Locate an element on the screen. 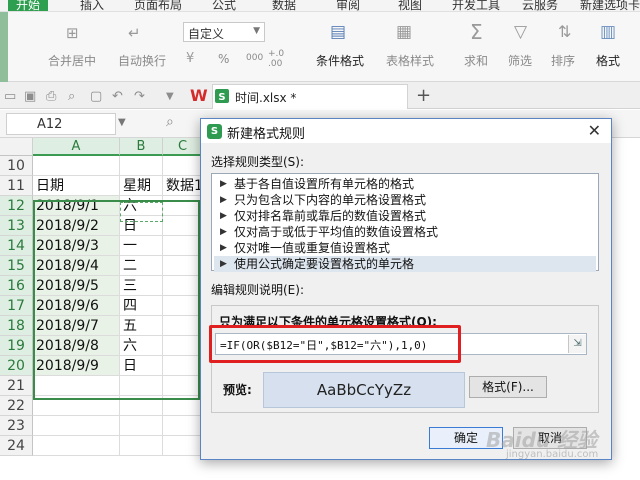  cell-a: 2018/9/4 is located at coordinates (76, 266).